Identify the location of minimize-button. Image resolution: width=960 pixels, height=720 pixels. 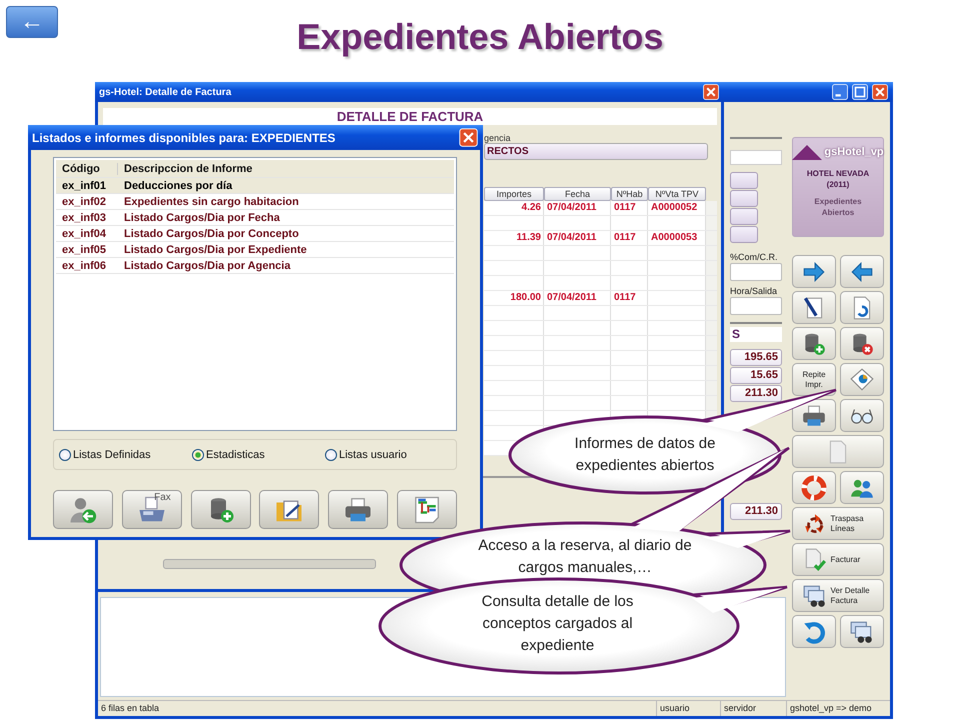
(840, 92).